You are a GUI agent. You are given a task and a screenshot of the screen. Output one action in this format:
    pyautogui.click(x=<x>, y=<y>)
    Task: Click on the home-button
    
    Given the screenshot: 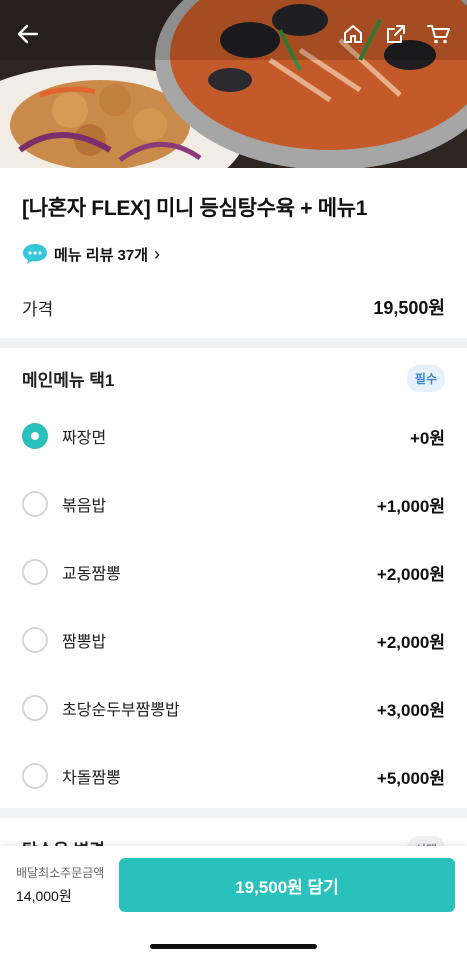 What is the action you would take?
    pyautogui.click(x=353, y=34)
    